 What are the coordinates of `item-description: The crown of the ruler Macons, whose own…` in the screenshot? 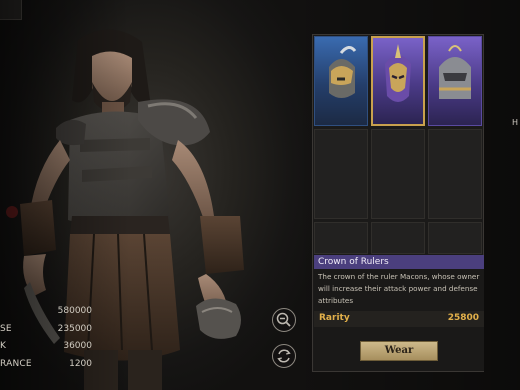 It's located at (399, 288).